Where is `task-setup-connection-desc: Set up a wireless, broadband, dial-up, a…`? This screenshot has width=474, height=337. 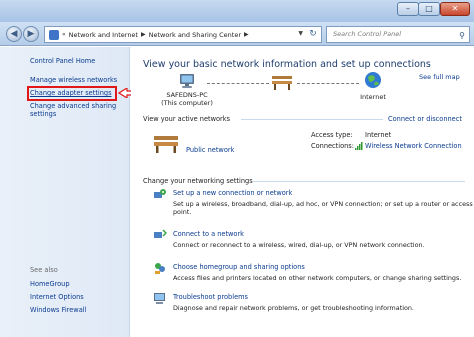
task-setup-connection-desc: Set up a wireless, broadband, dial-up, a… is located at coordinates (323, 204).